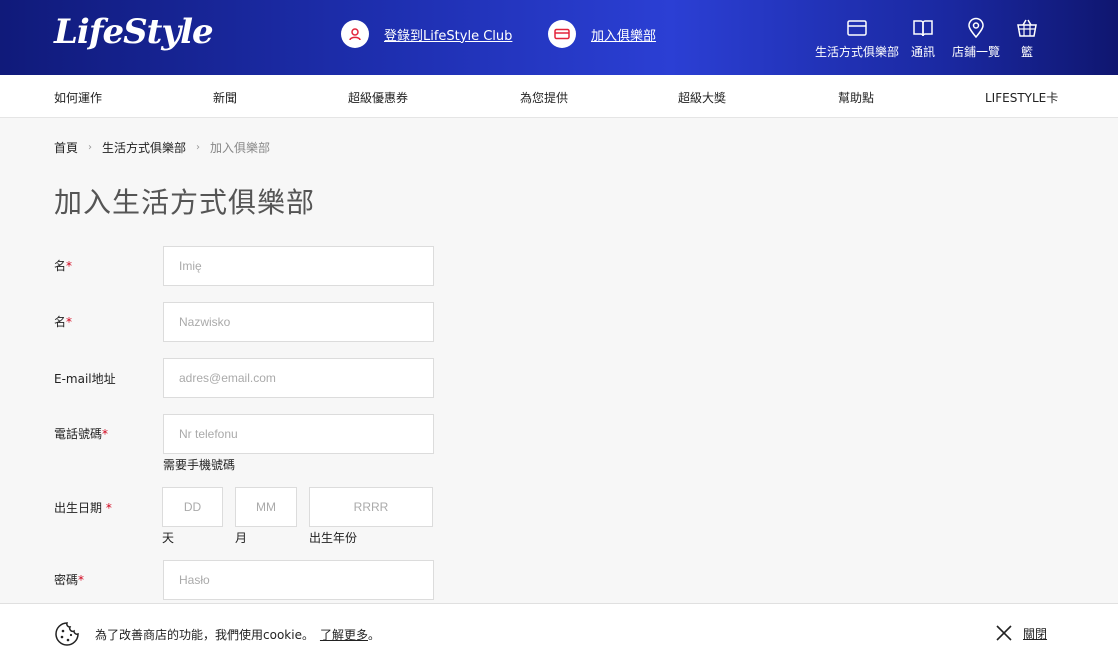 Image resolution: width=1118 pixels, height=660 pixels. I want to click on header-stores-button: 店鋪一覽, so click(976, 38).